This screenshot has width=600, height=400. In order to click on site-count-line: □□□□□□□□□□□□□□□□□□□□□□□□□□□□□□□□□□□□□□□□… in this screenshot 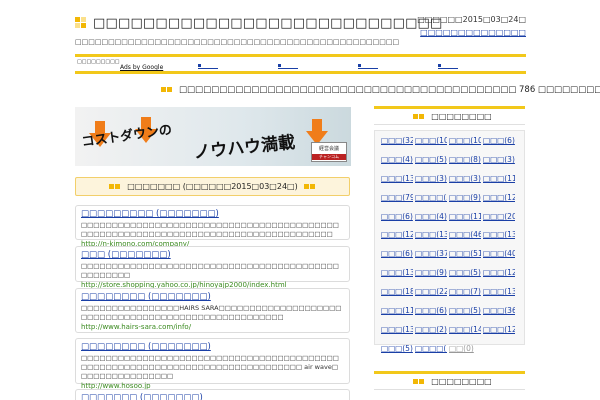, I will do `click(377, 90)`.